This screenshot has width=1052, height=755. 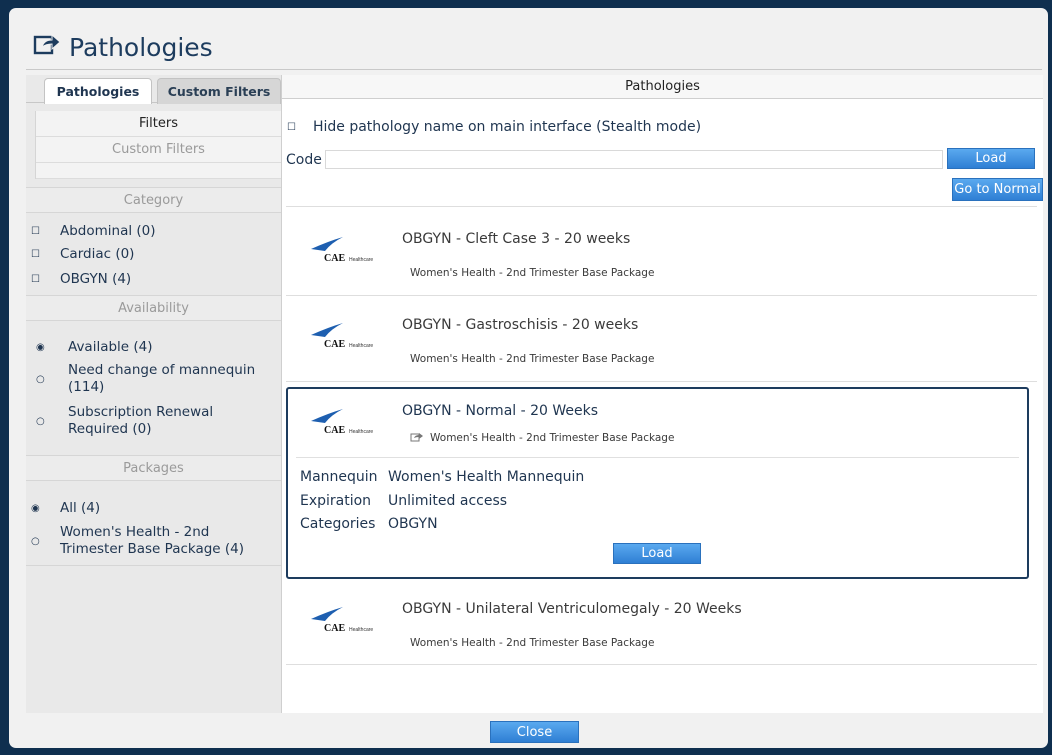 I want to click on availability-available: ◉ Available (4), so click(x=153, y=347).